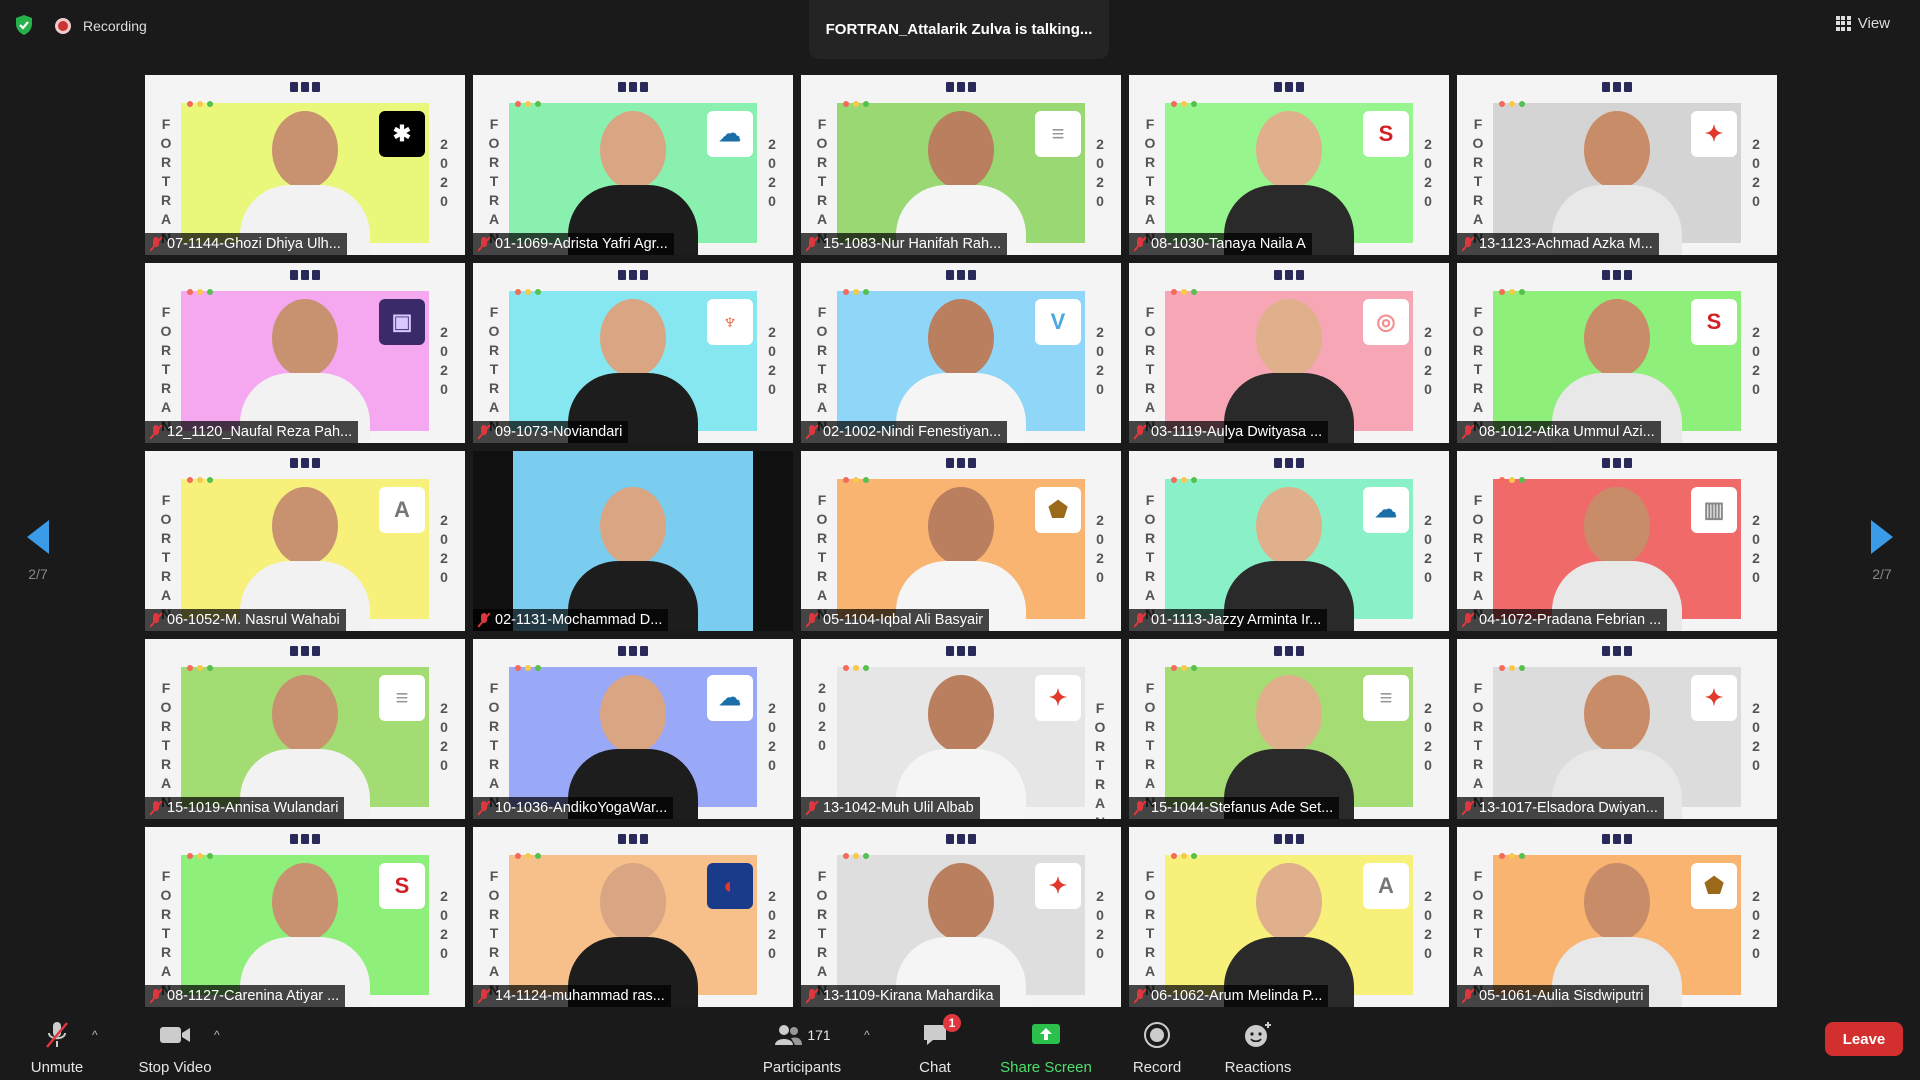 The width and height of the screenshot is (1920, 1080). I want to click on participants-button: 171 Participants, so click(802, 1048).